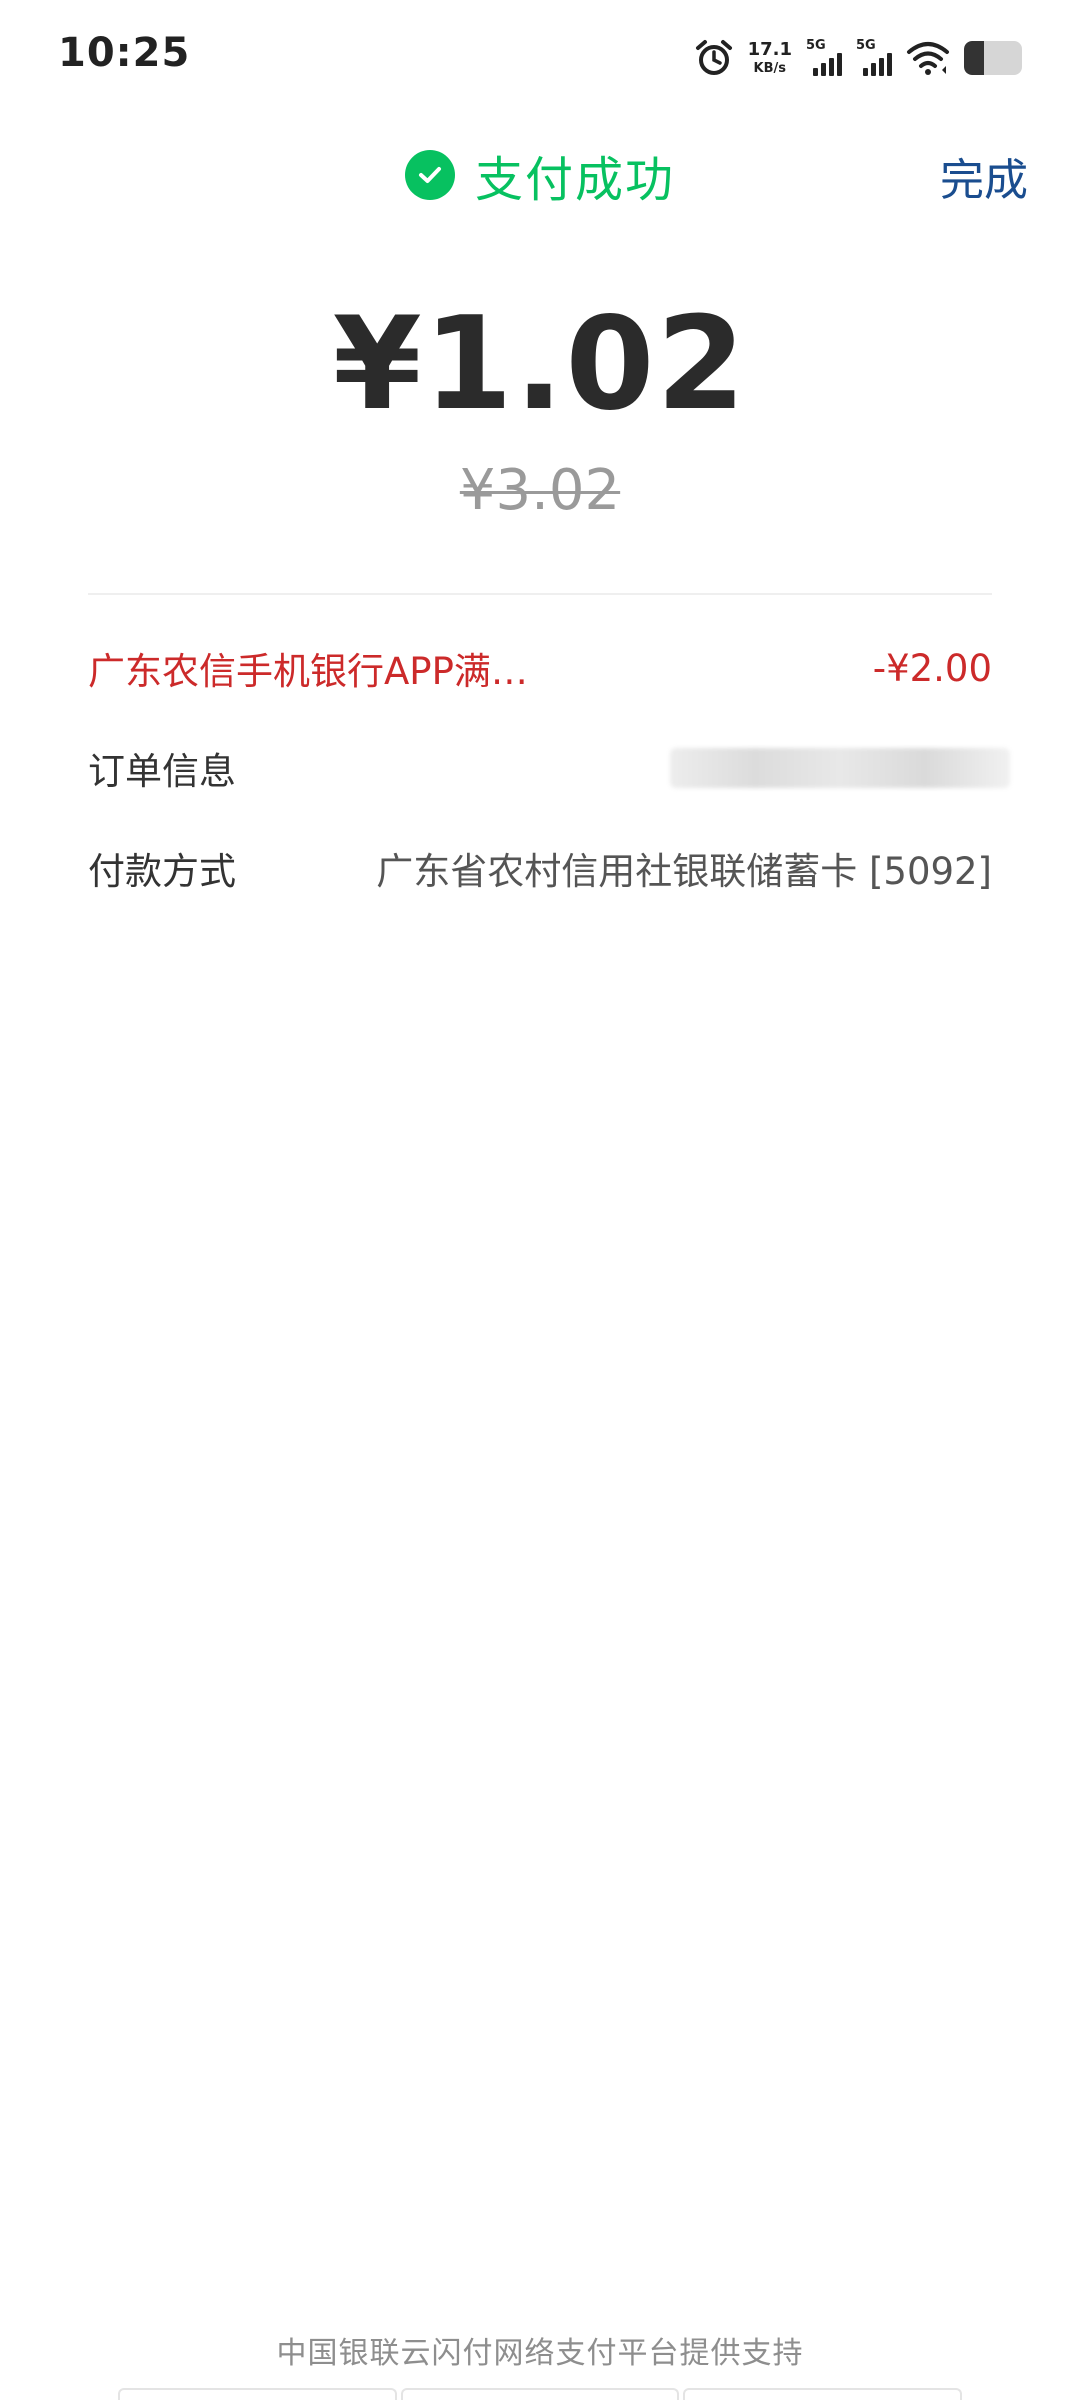 This screenshot has height=2400, width=1080. I want to click on network-speed-unit: KB/s, so click(770, 68).